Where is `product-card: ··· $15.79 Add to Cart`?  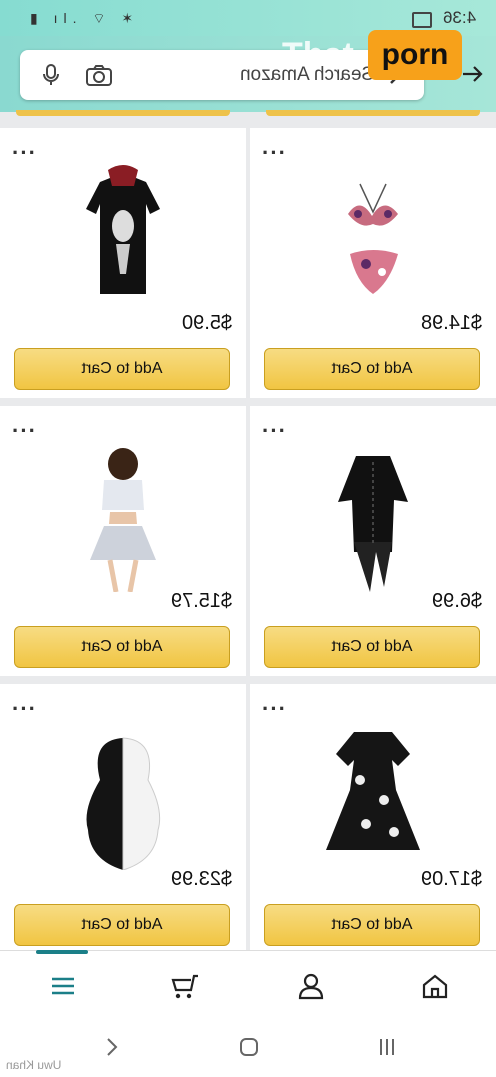
product-card: ··· $15.79 Add to Cart is located at coordinates (123, 541).